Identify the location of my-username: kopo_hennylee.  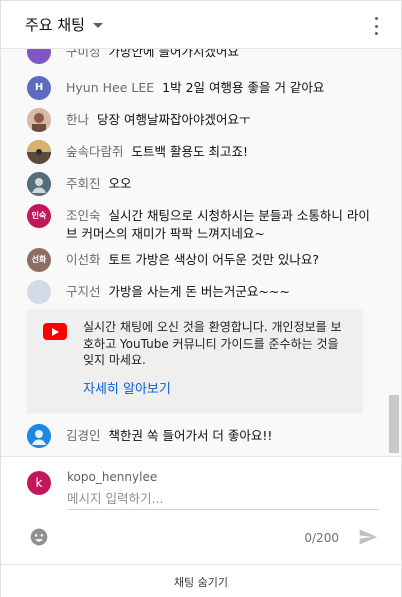
(112, 477).